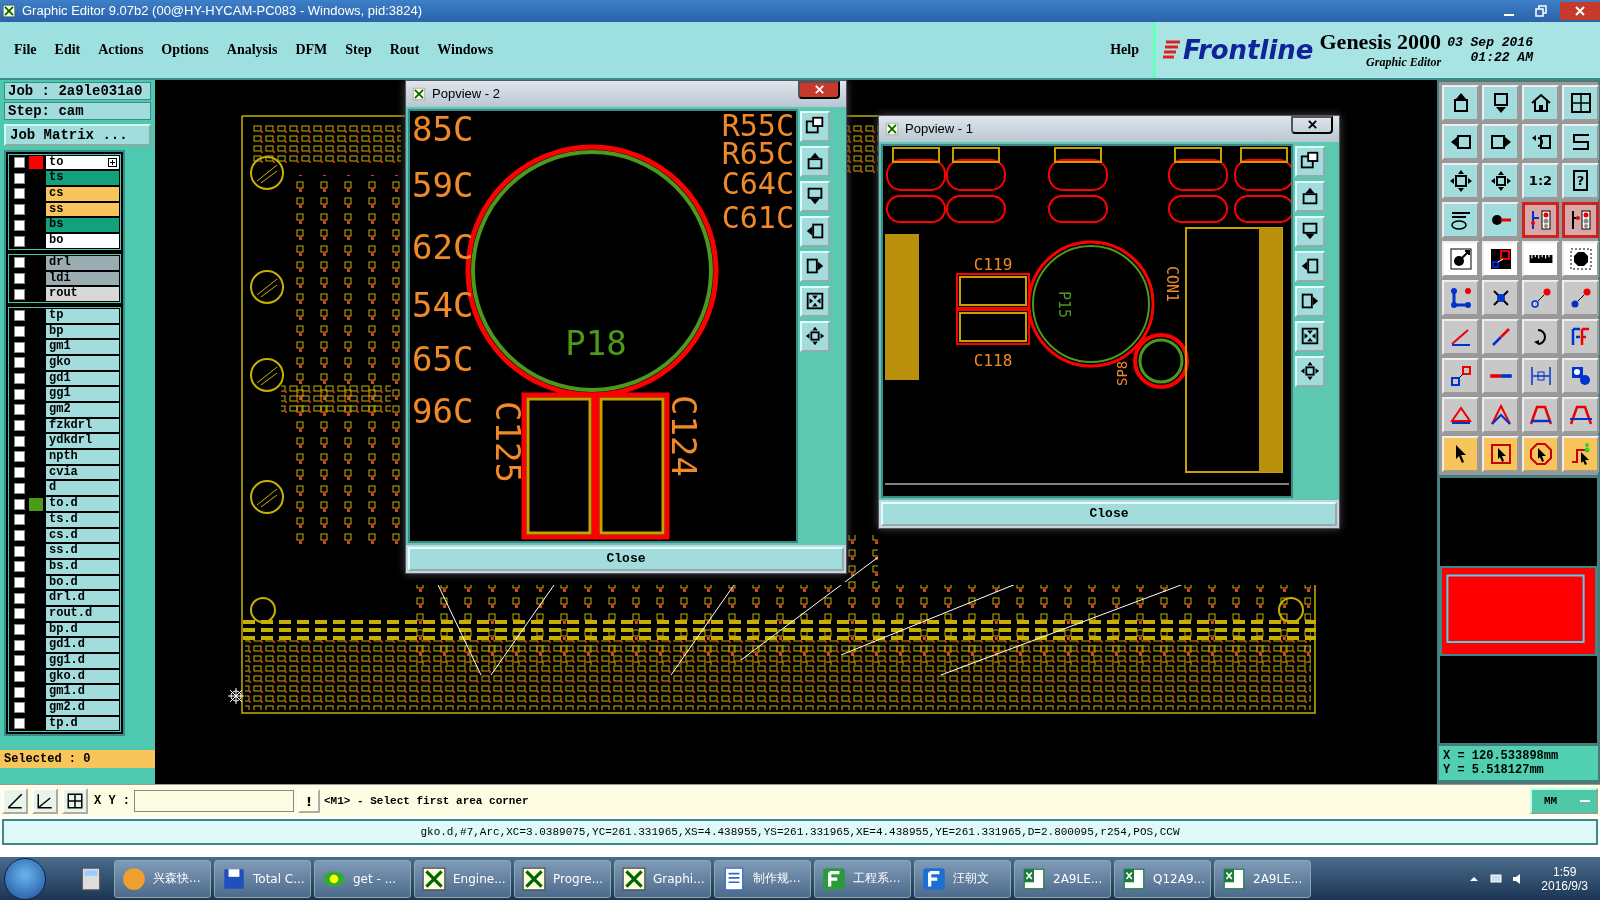  I want to click on layer-name: fzkdrl, so click(82, 425).